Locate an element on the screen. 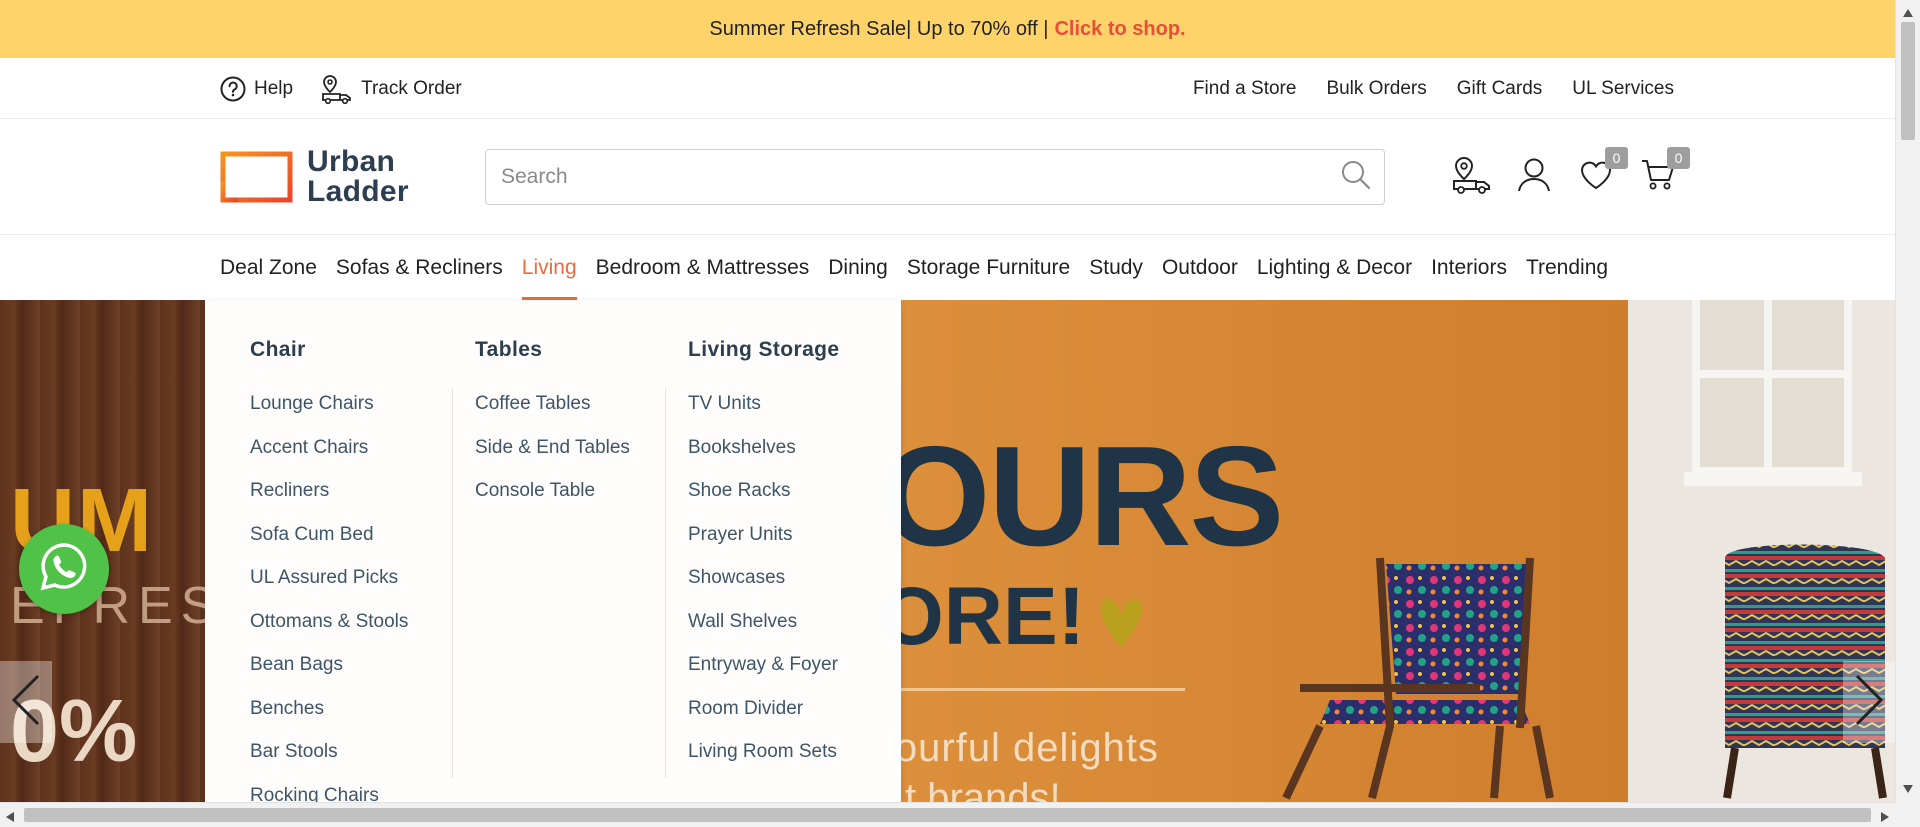 The height and width of the screenshot is (827, 1920). help-label: Help is located at coordinates (274, 88).